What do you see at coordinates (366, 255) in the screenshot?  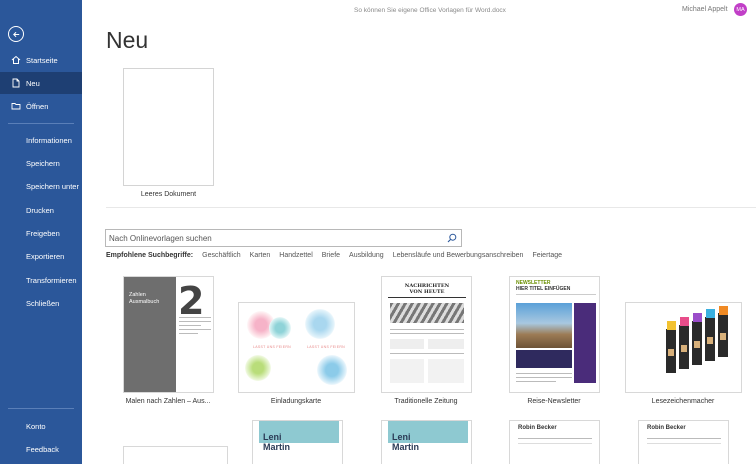 I see `suggested-link: Ausbildung` at bounding box center [366, 255].